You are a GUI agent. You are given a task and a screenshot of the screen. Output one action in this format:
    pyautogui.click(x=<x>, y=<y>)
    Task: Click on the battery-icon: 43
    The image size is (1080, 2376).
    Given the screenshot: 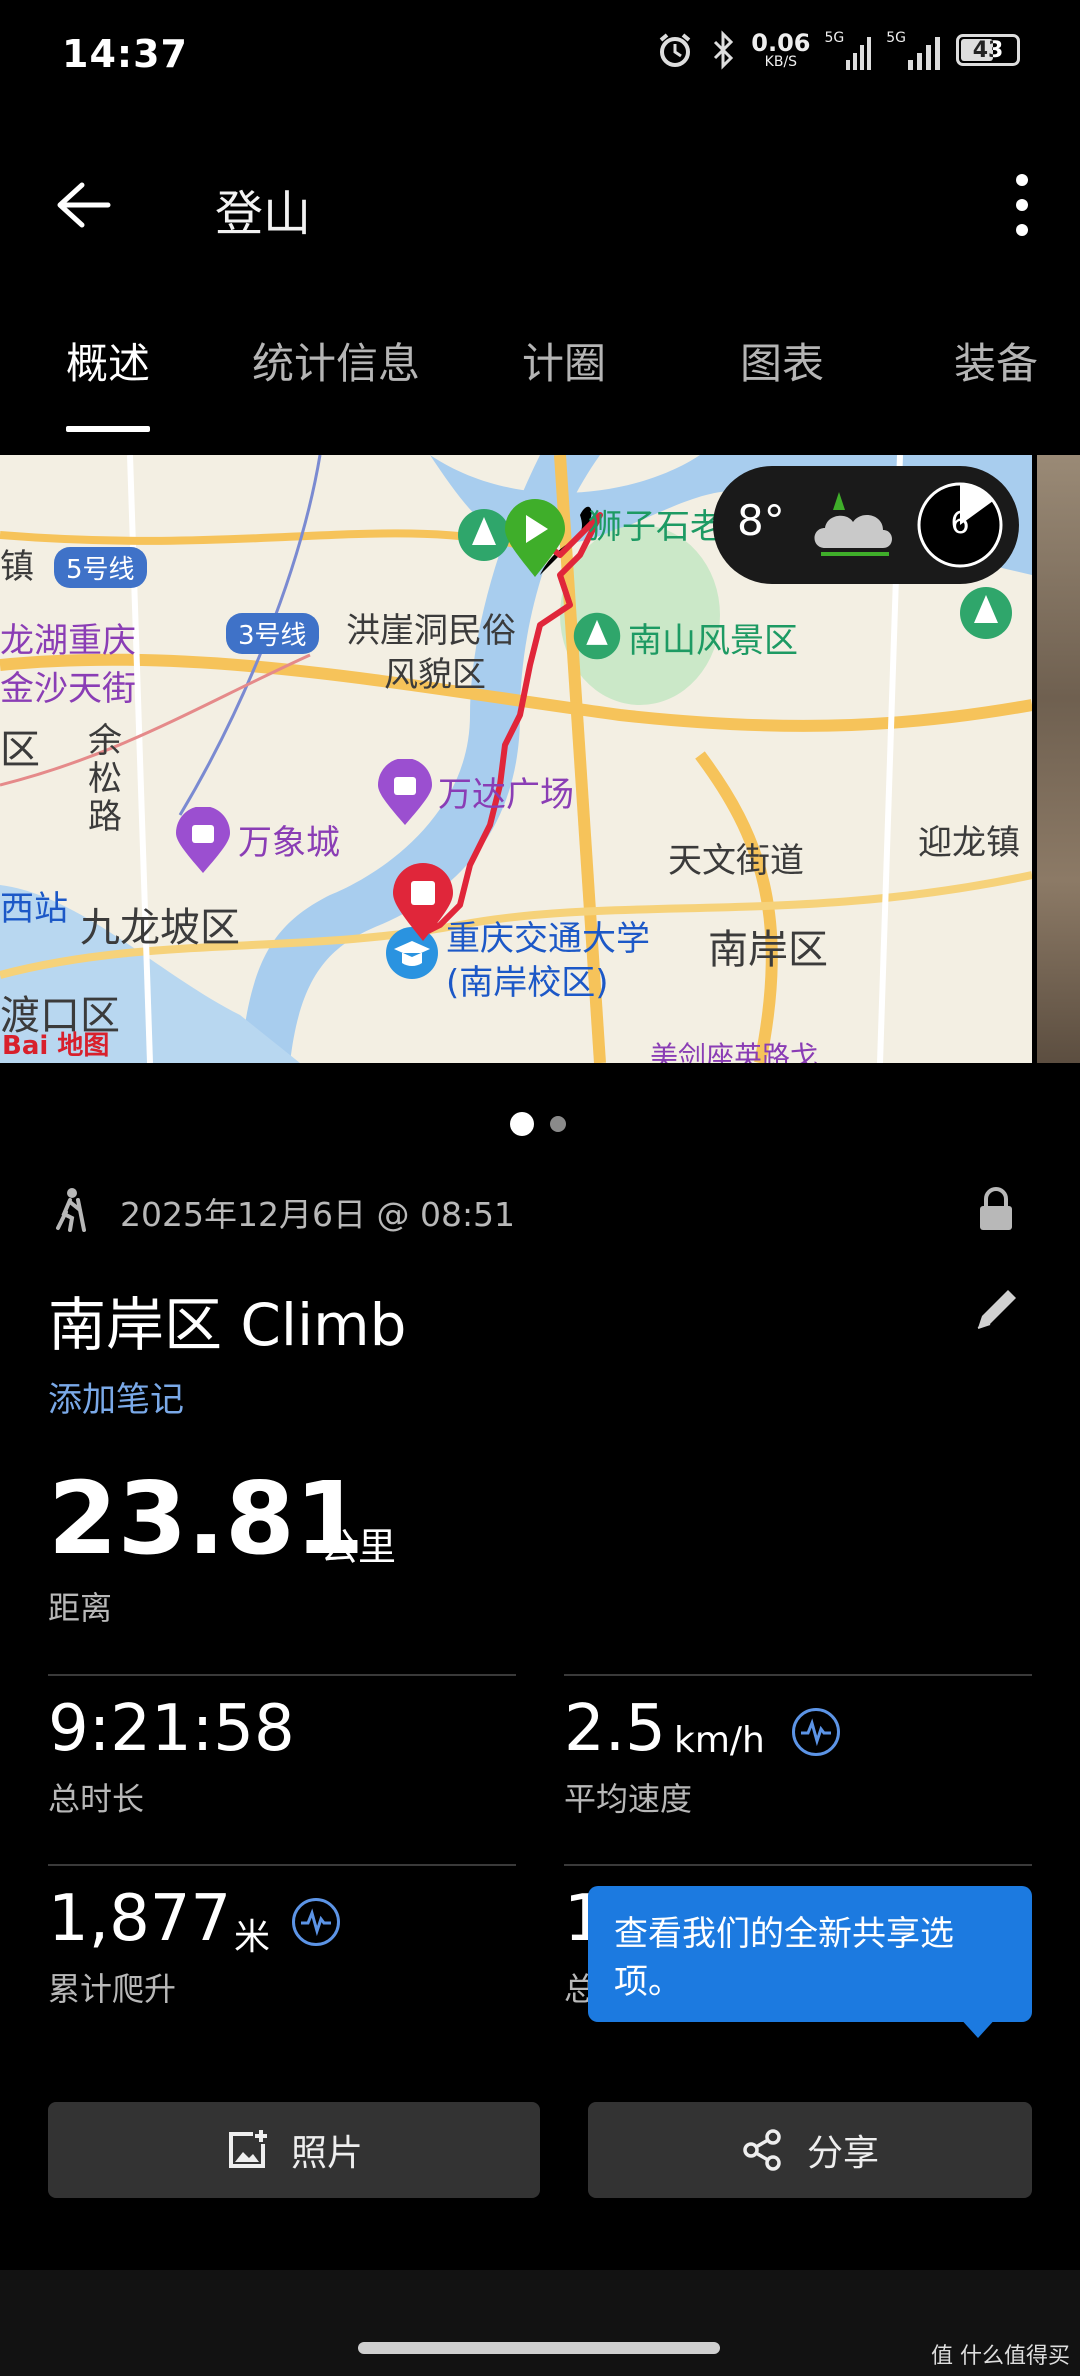 What is the action you would take?
    pyautogui.click(x=988, y=50)
    